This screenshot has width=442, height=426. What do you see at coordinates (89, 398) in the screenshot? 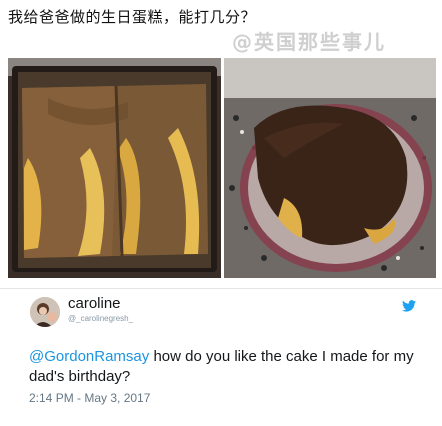
I see `tweet-timestamp: 2:14 PM - May 3, 2017` at bounding box center [89, 398].